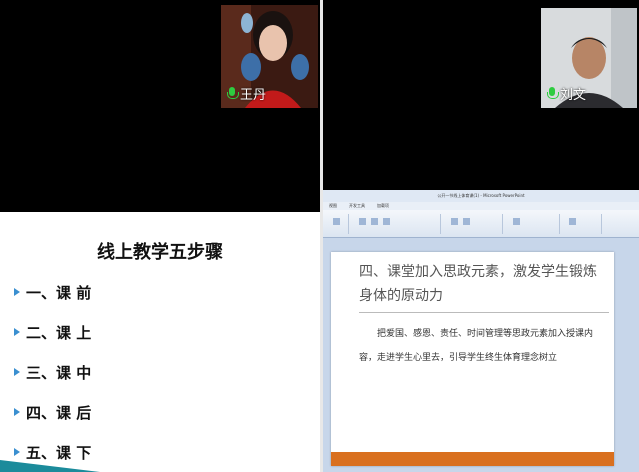  What do you see at coordinates (589, 58) in the screenshot?
I see `video-tile-participant-2: 刘文` at bounding box center [589, 58].